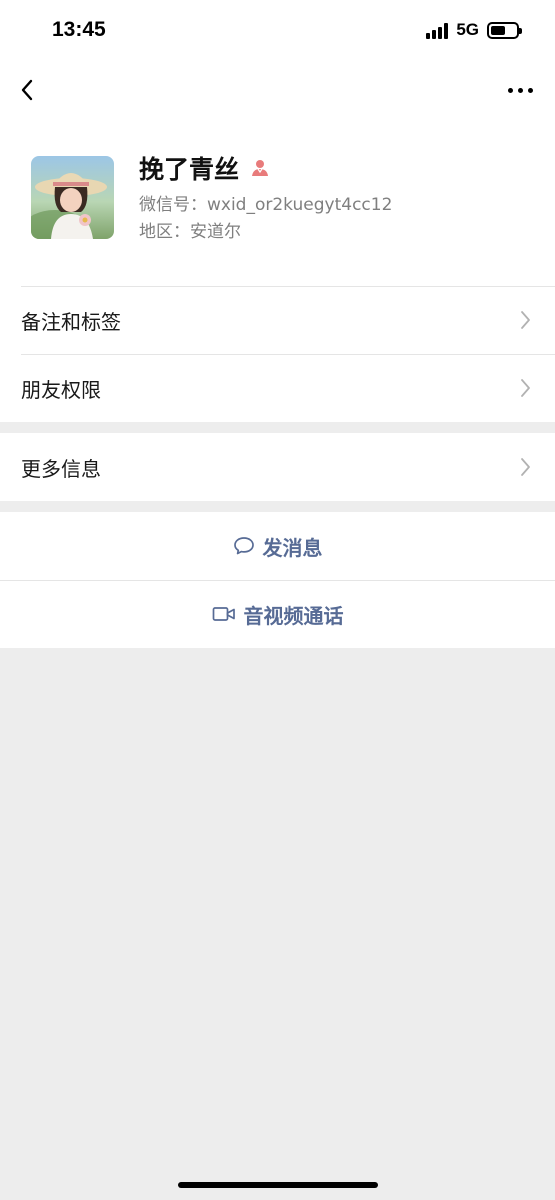 This screenshot has height=1200, width=555. What do you see at coordinates (504, 30) in the screenshot?
I see `battery-icon` at bounding box center [504, 30].